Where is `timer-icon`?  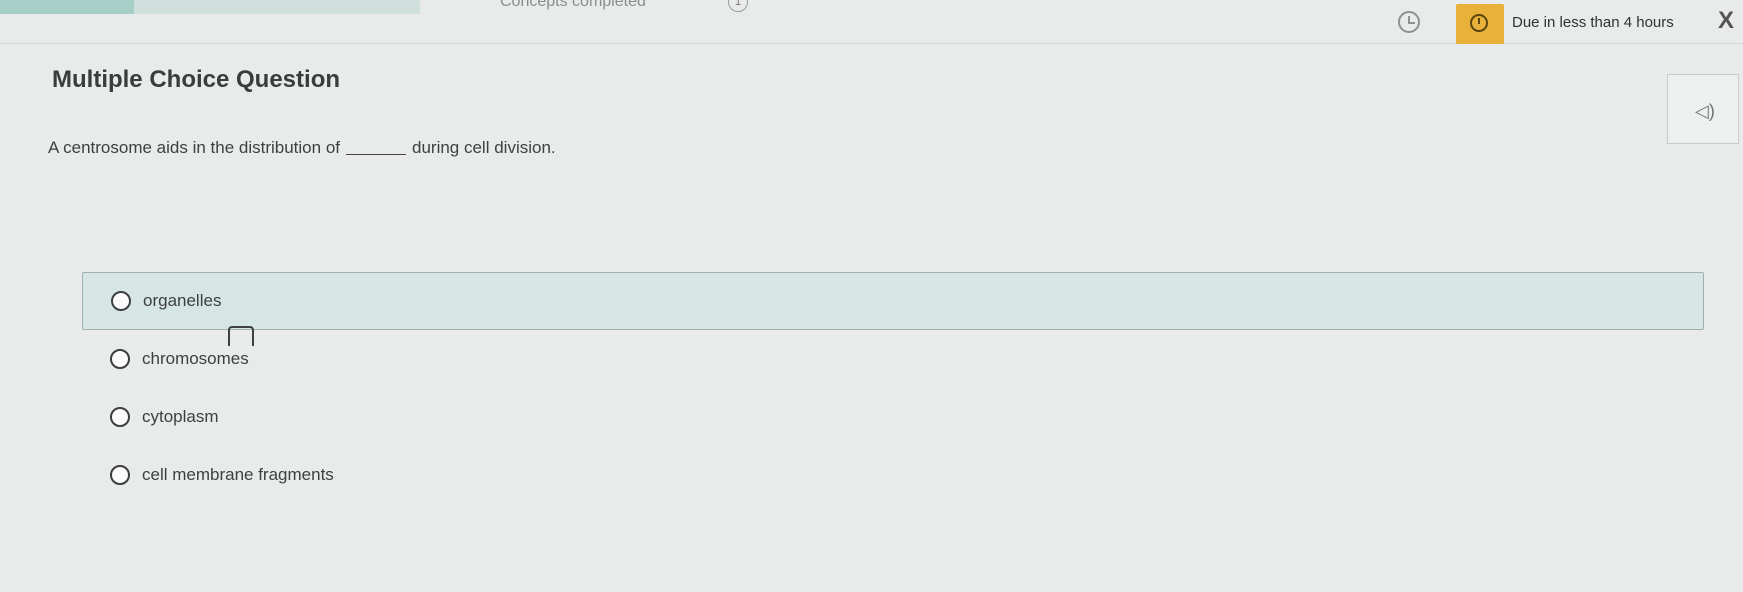 timer-icon is located at coordinates (1409, 22).